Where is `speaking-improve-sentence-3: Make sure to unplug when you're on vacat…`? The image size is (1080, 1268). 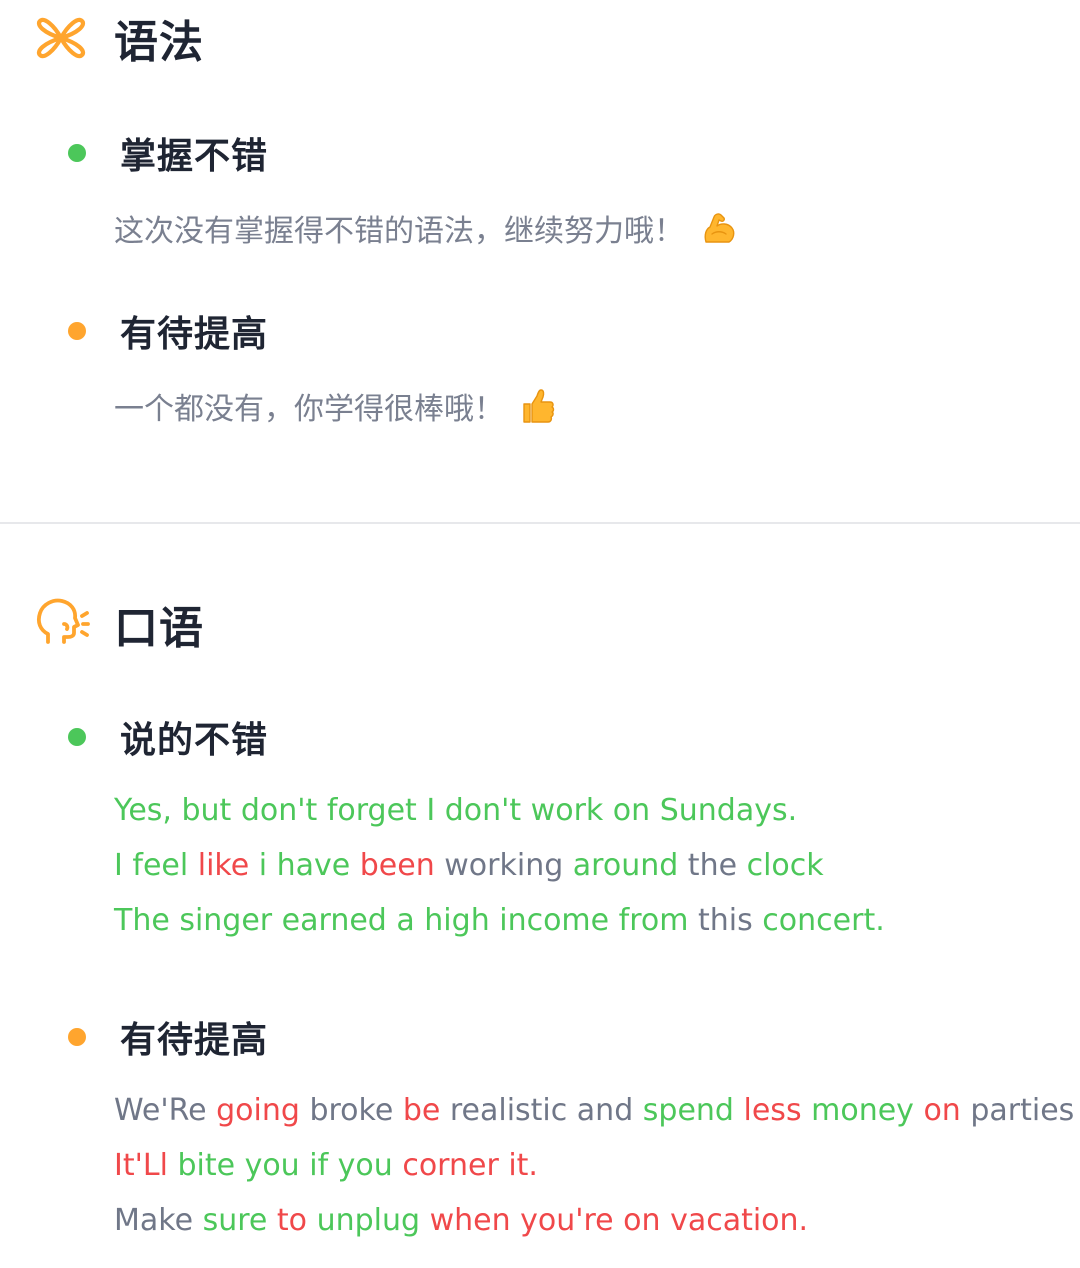 speaking-improve-sentence-3: Make sure to unplug when you're on vacat… is located at coordinates (461, 1221).